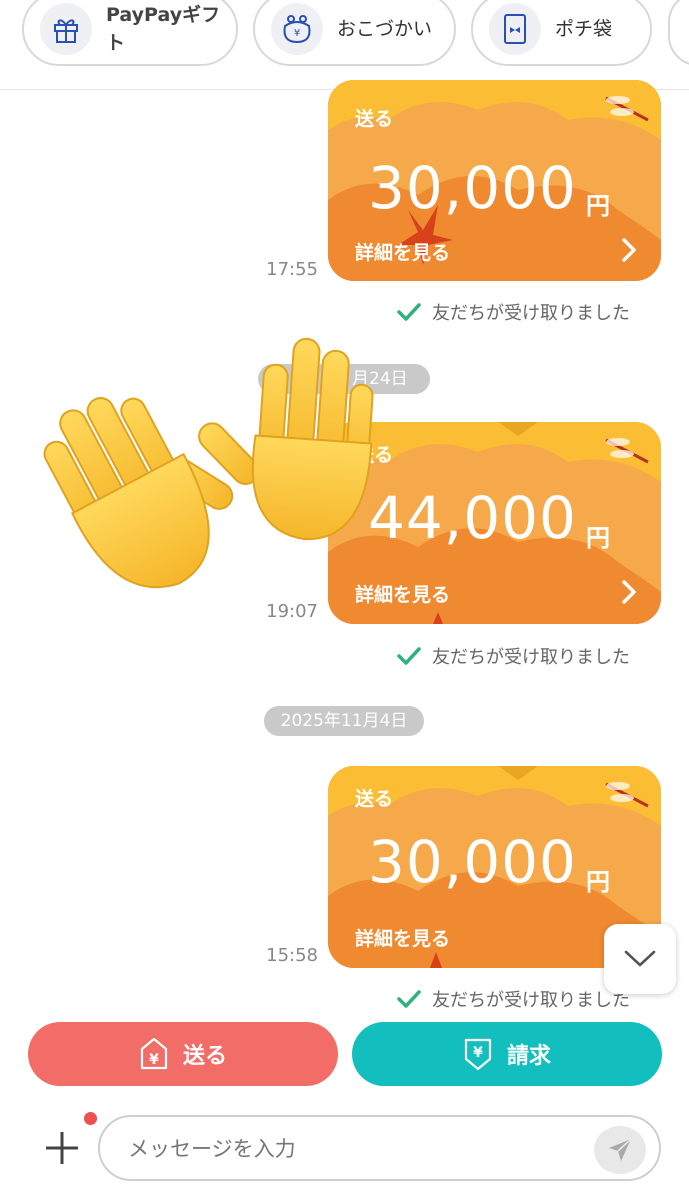  I want to click on chip-allowance: ¥ おこづかい, so click(354, 33).